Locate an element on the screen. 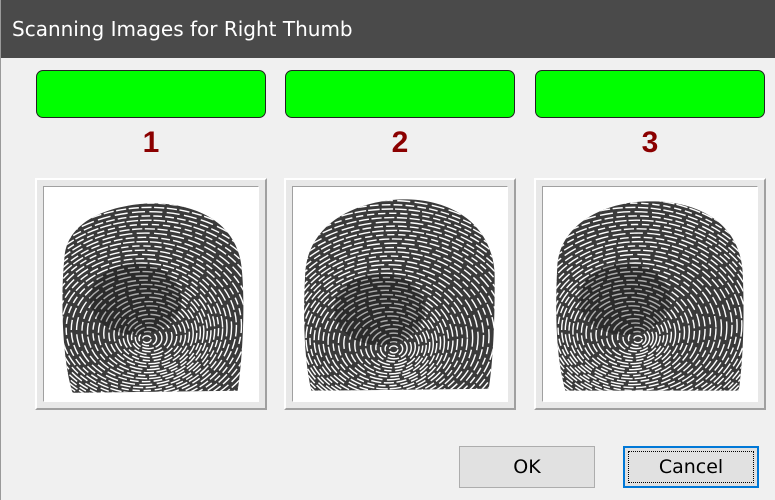 This screenshot has width=775, height=500. ok-button: OK is located at coordinates (527, 467).